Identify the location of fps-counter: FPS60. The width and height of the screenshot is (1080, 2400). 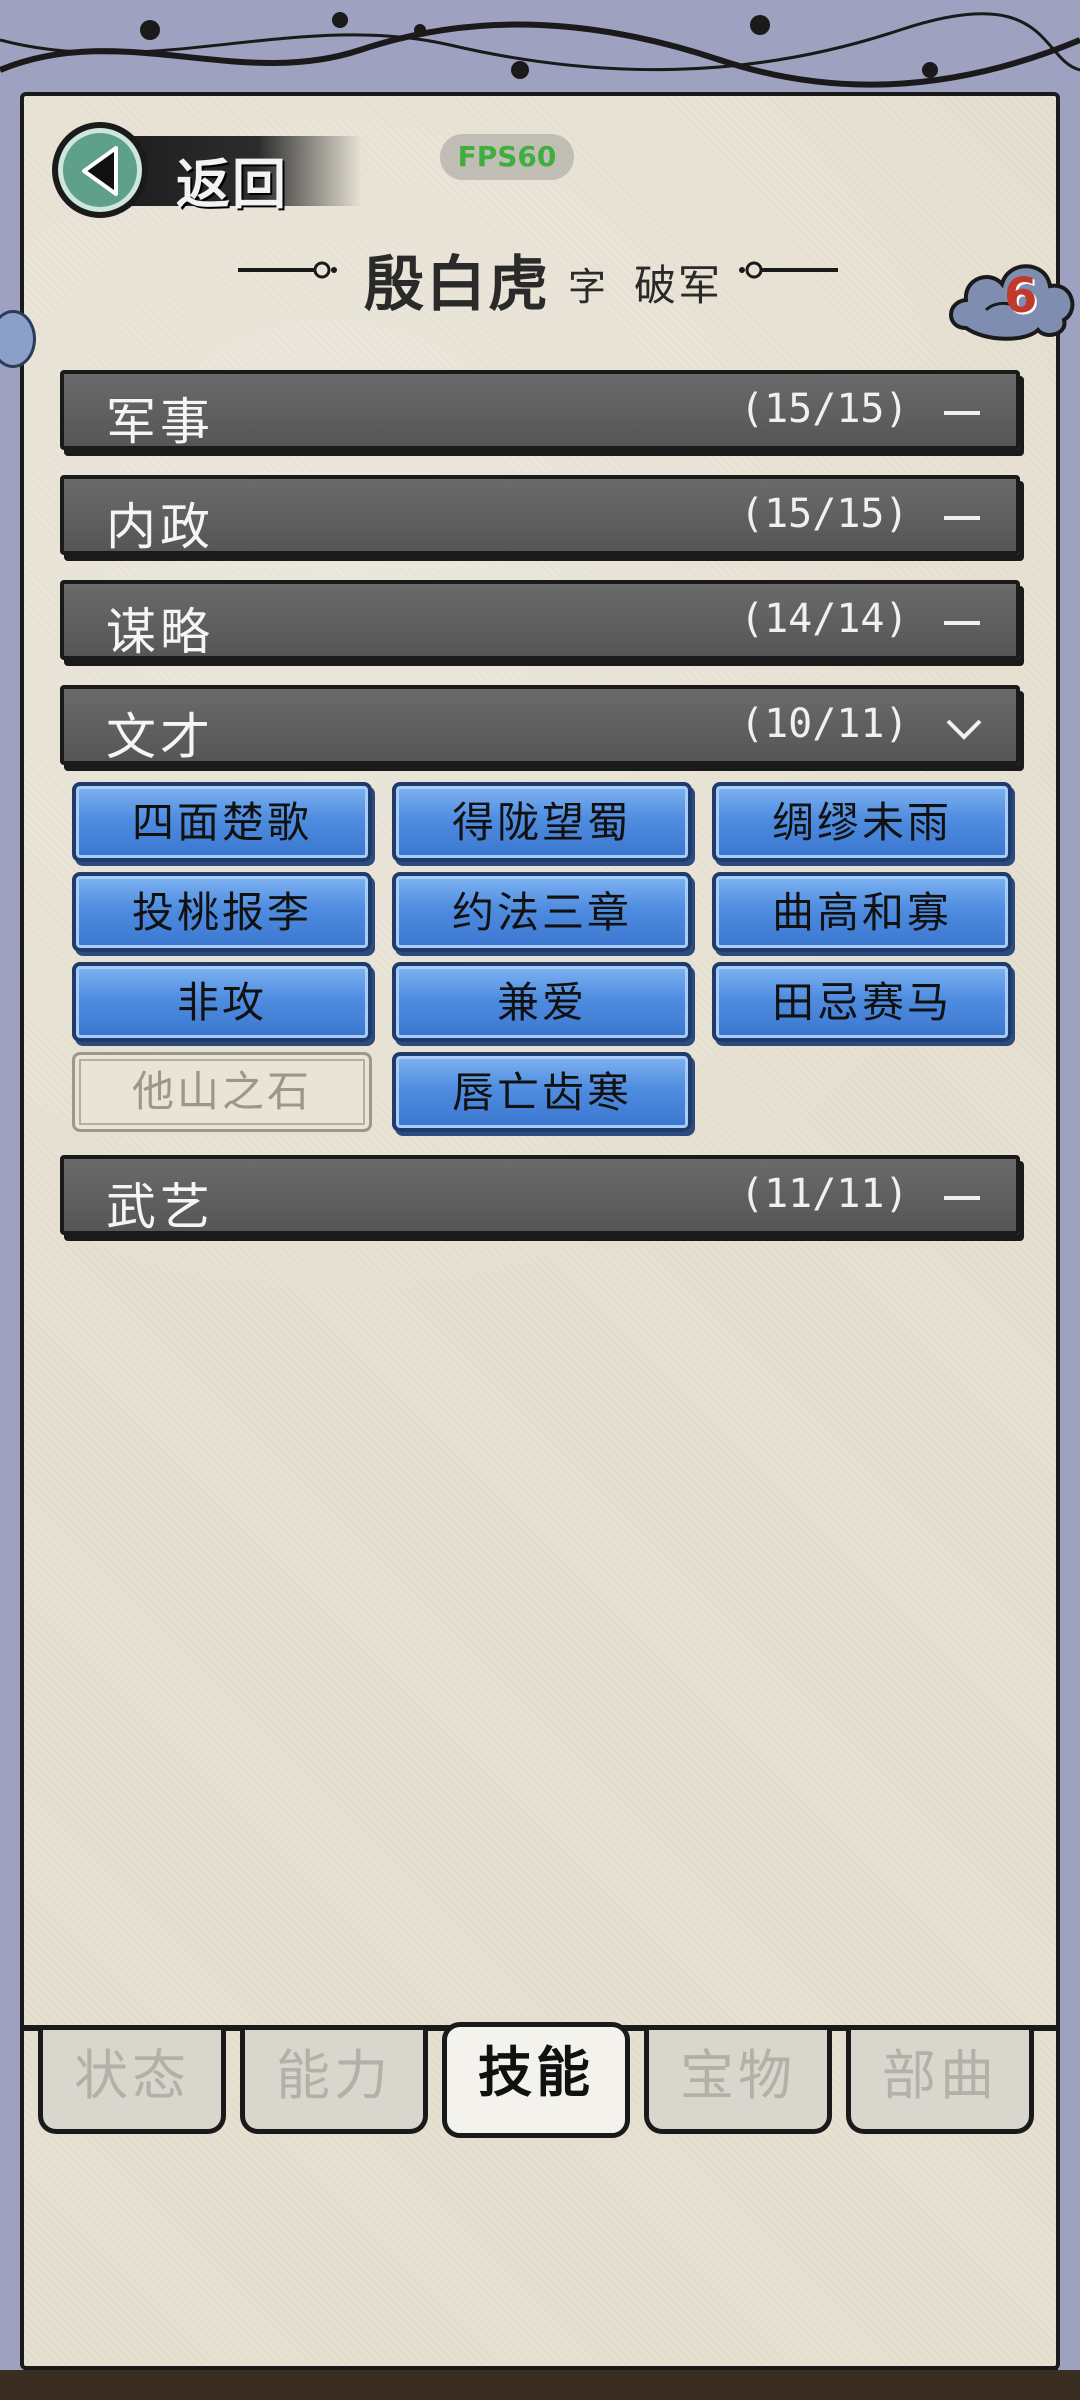
(507, 157).